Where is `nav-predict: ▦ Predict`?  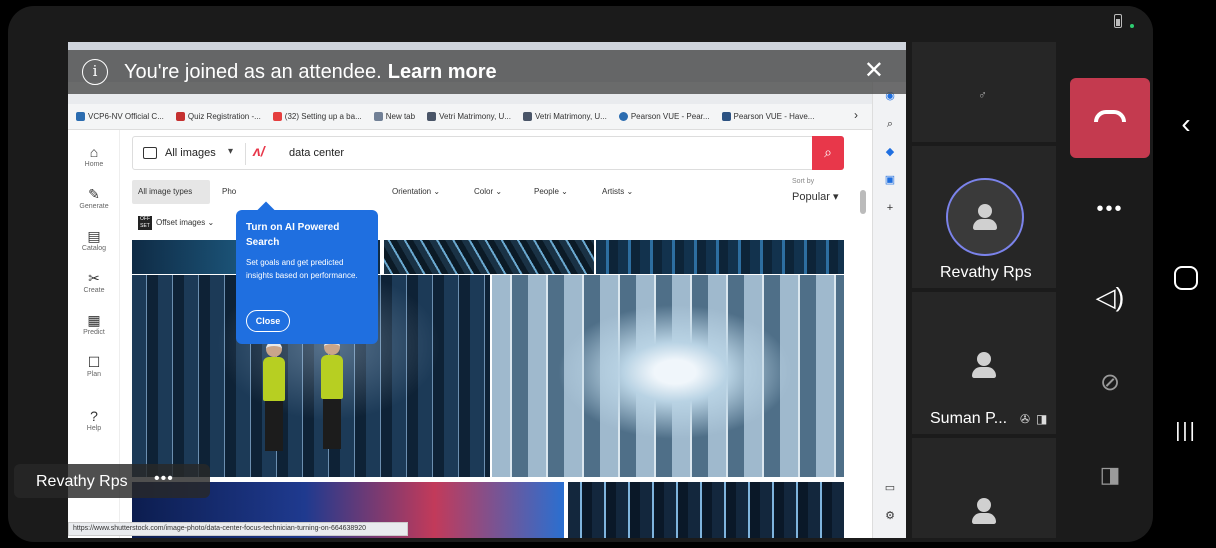 nav-predict: ▦ Predict is located at coordinates (94, 324).